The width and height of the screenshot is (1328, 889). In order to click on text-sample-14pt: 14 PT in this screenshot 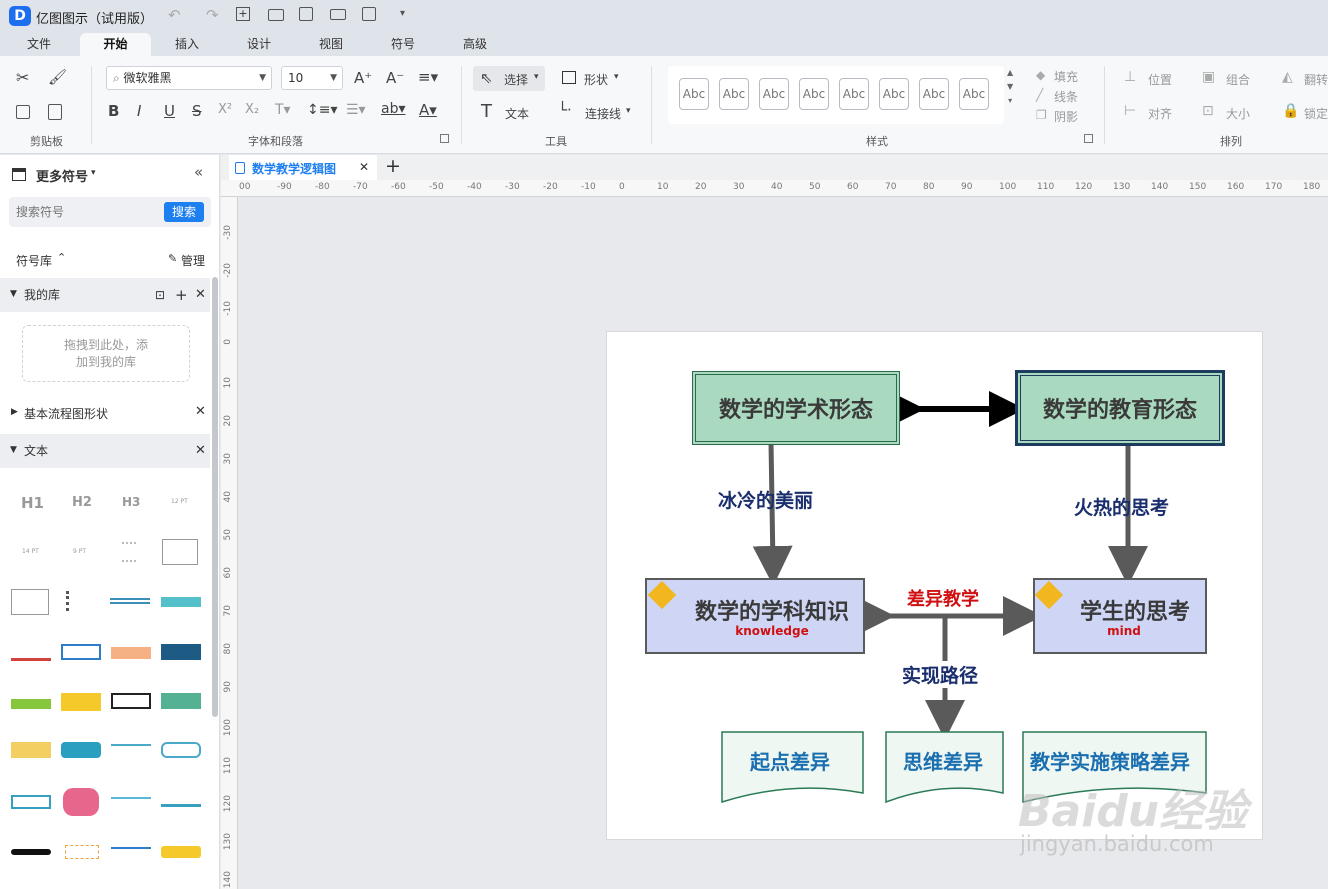, I will do `click(30, 551)`.